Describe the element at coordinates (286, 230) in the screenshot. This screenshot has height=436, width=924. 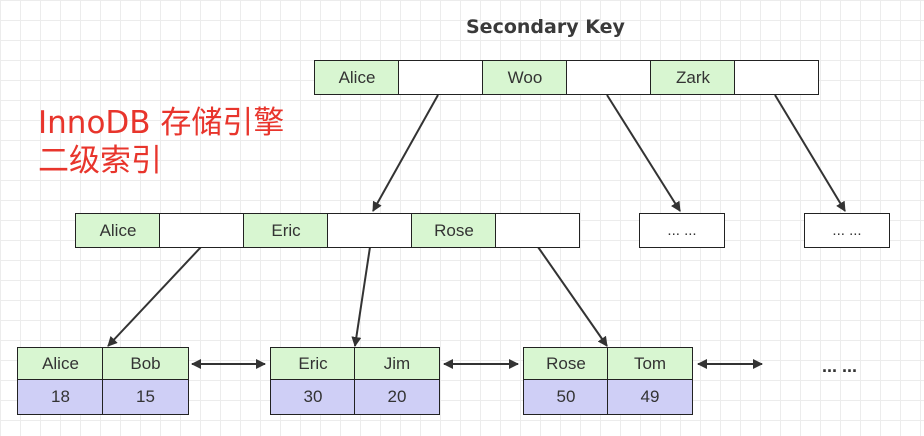
I see `internal-key-cell: Eric` at that location.